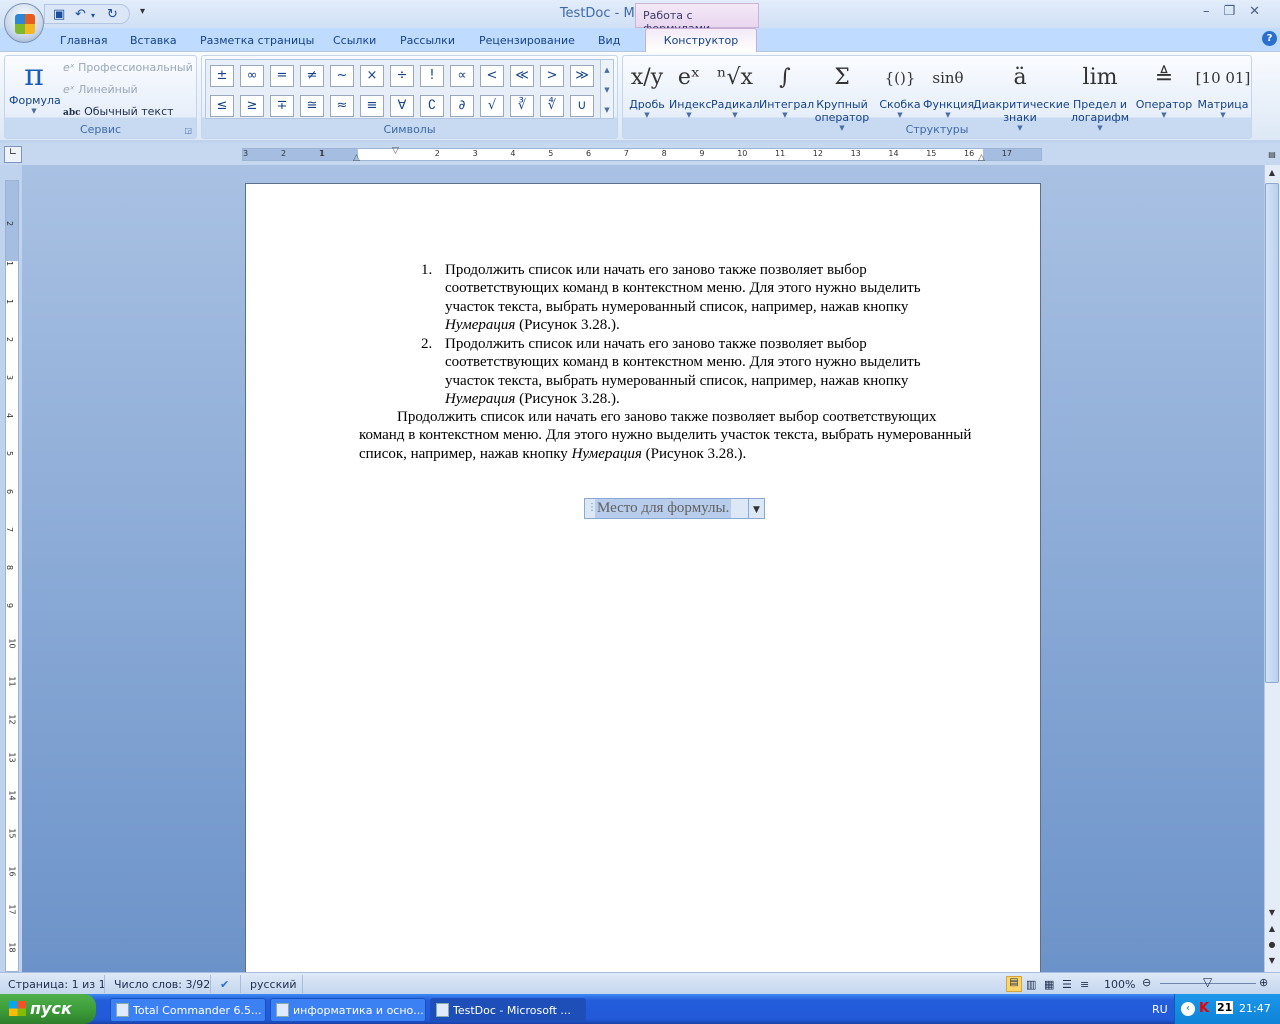  I want to click on symbol-button: ≪, so click(522, 76).